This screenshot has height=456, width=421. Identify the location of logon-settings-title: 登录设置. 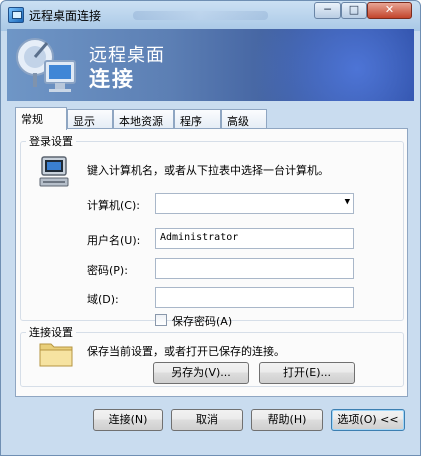
(51, 141).